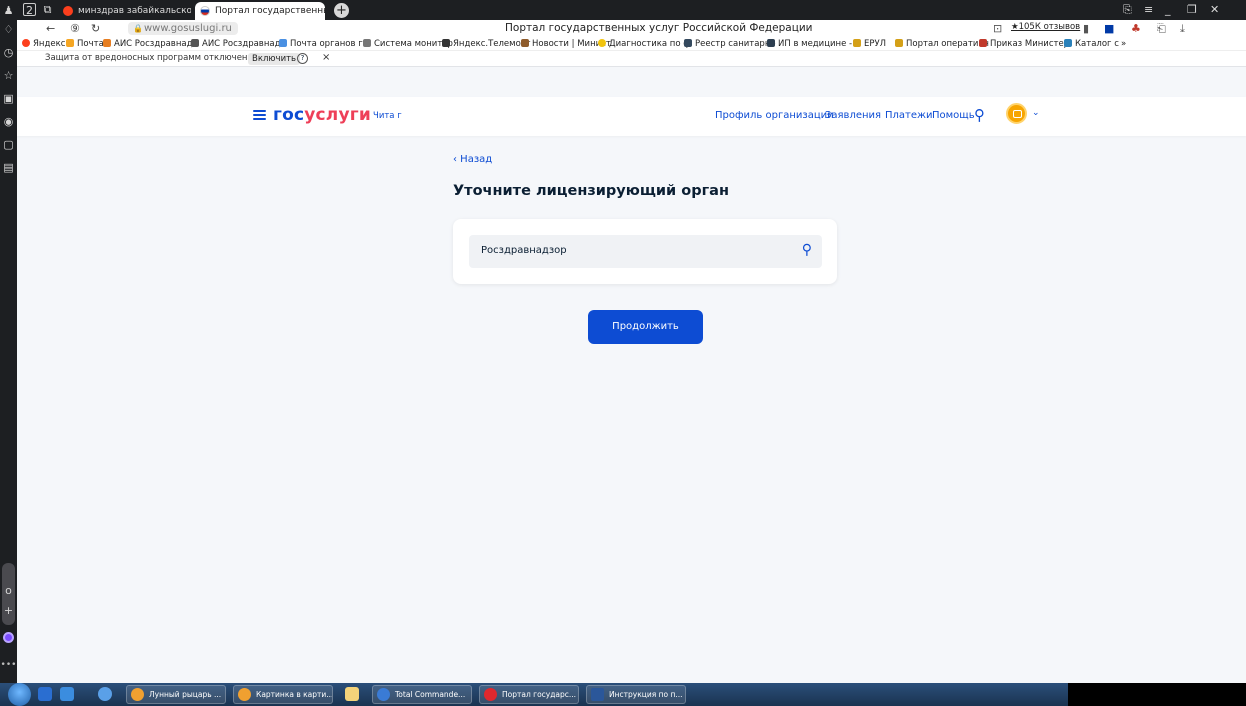 This screenshot has width=1246, height=706. What do you see at coordinates (19, 694) in the screenshot?
I see `start-button-icon` at bounding box center [19, 694].